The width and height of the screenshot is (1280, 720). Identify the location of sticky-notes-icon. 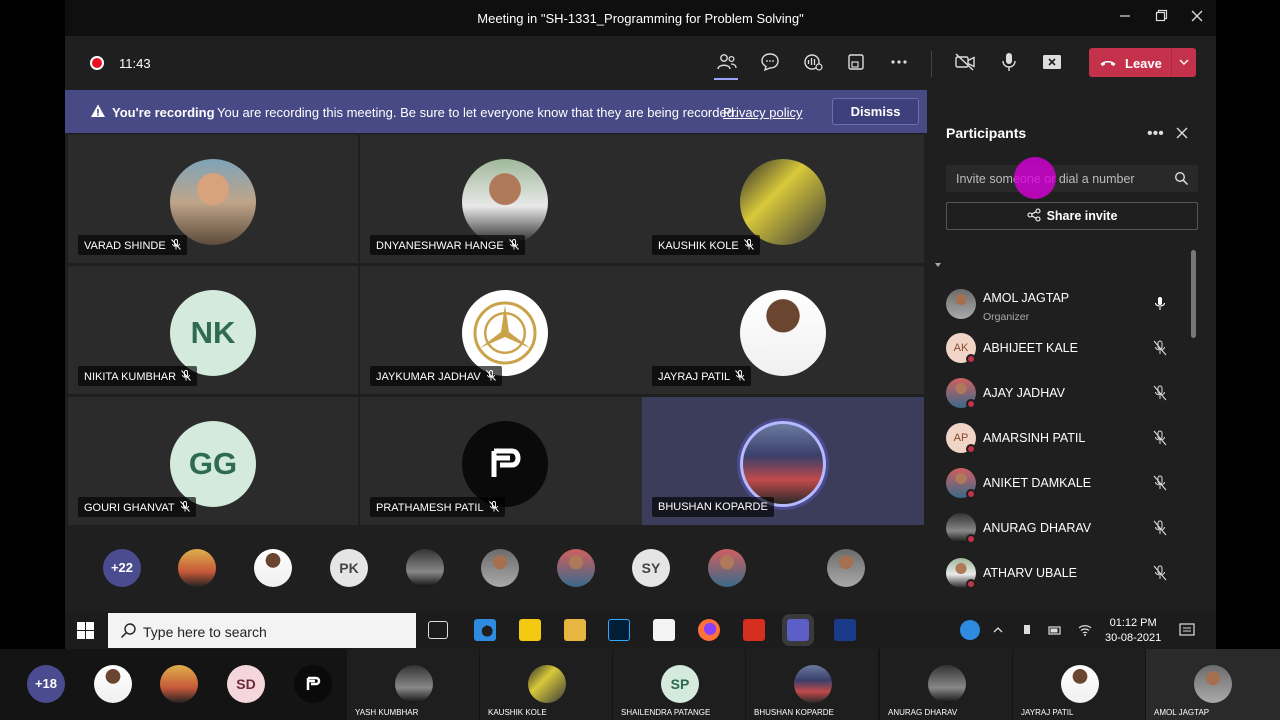
(530, 630).